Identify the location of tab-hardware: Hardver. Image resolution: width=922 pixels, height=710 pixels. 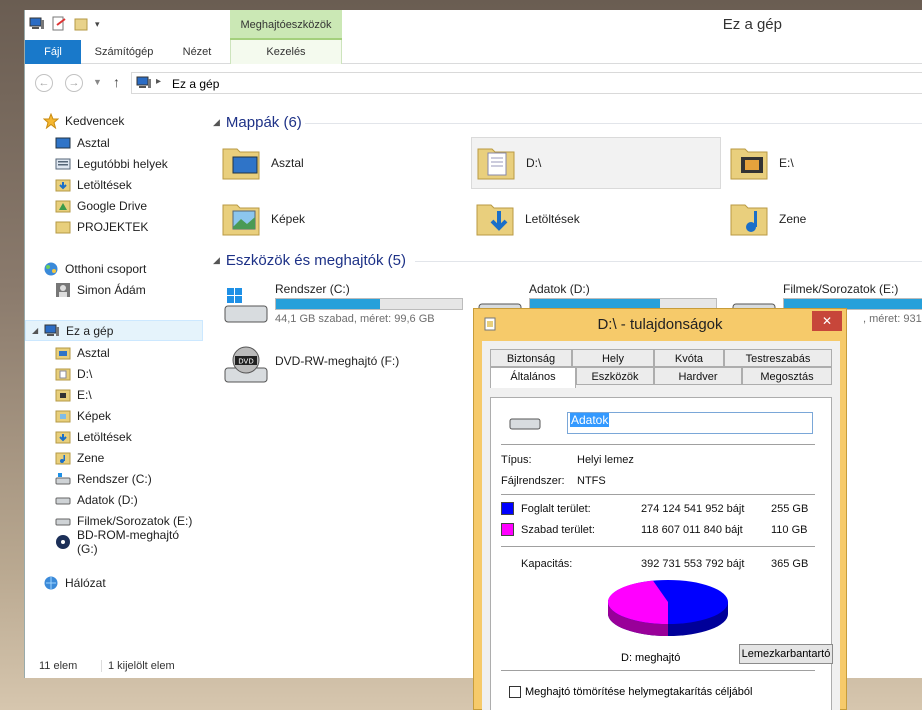
(698, 376).